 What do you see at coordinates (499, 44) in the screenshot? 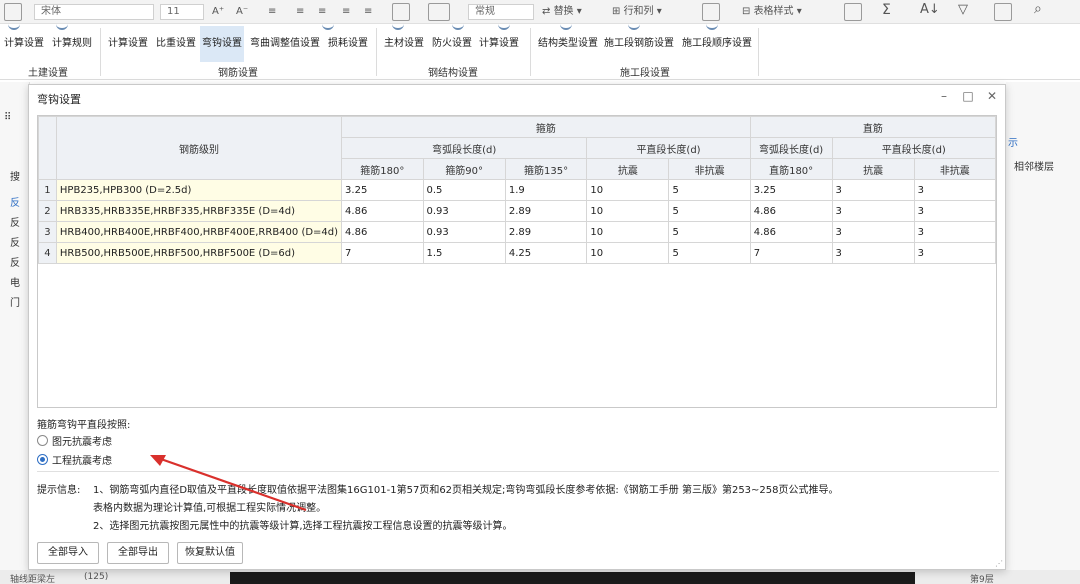
I see `ribbon-steel-calc-settings: 计算设置` at bounding box center [499, 44].